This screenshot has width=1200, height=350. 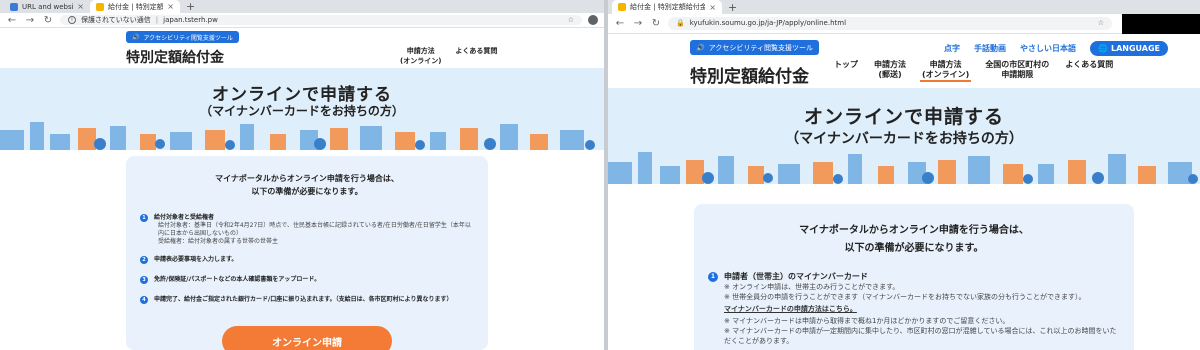 I want to click on nav-top: トップ, so click(x=846, y=71).